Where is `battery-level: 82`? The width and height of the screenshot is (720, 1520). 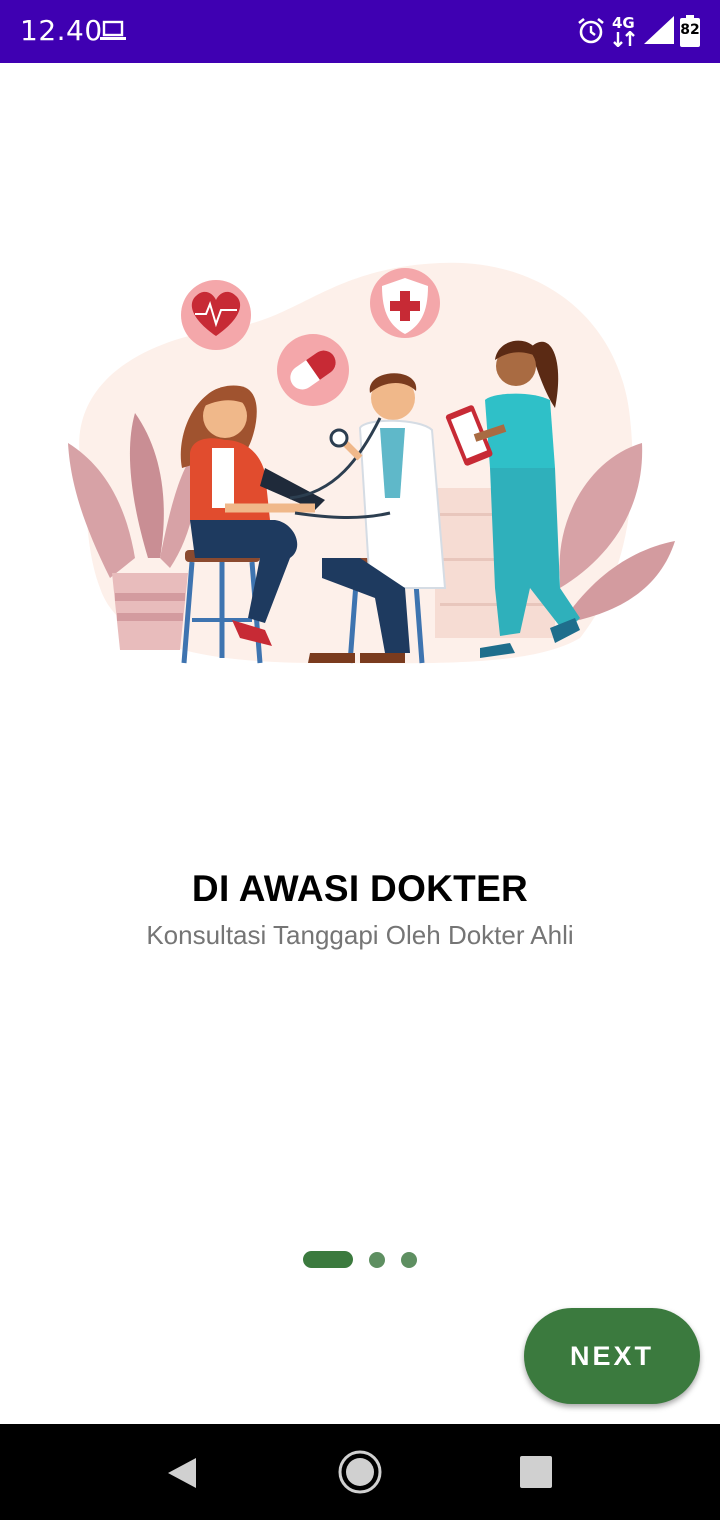 battery-level: 82 is located at coordinates (690, 30).